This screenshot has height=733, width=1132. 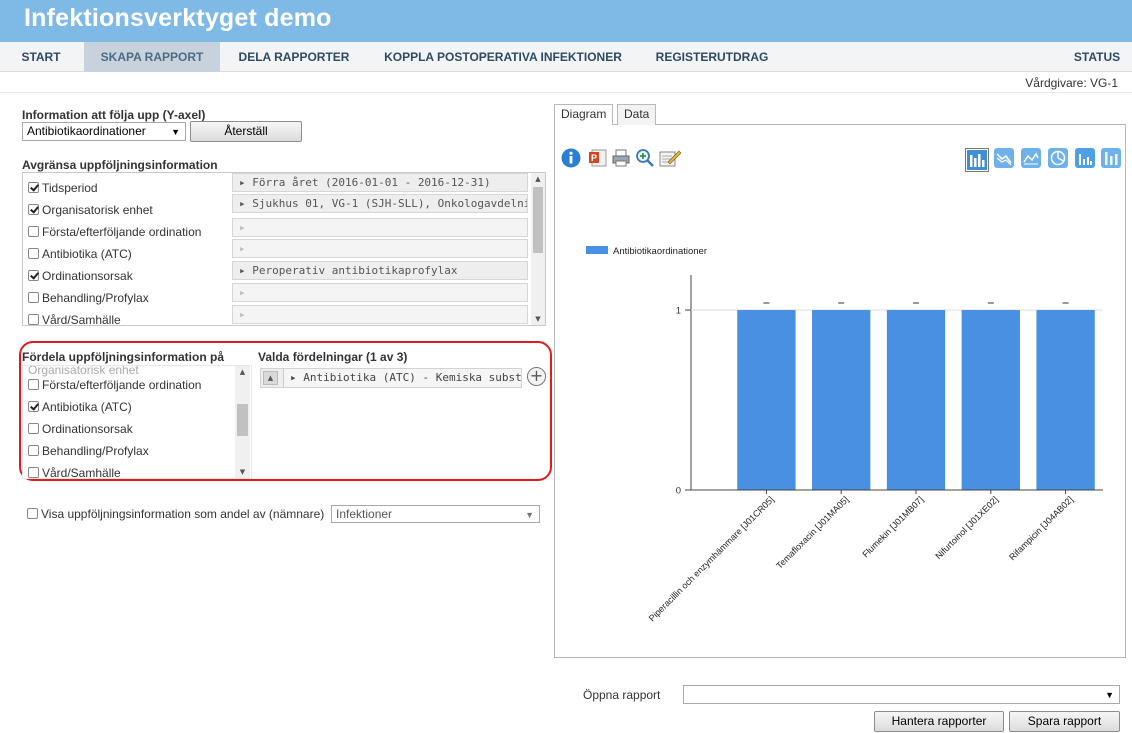 I want to click on tab-diagram: Diagram, so click(x=584, y=115).